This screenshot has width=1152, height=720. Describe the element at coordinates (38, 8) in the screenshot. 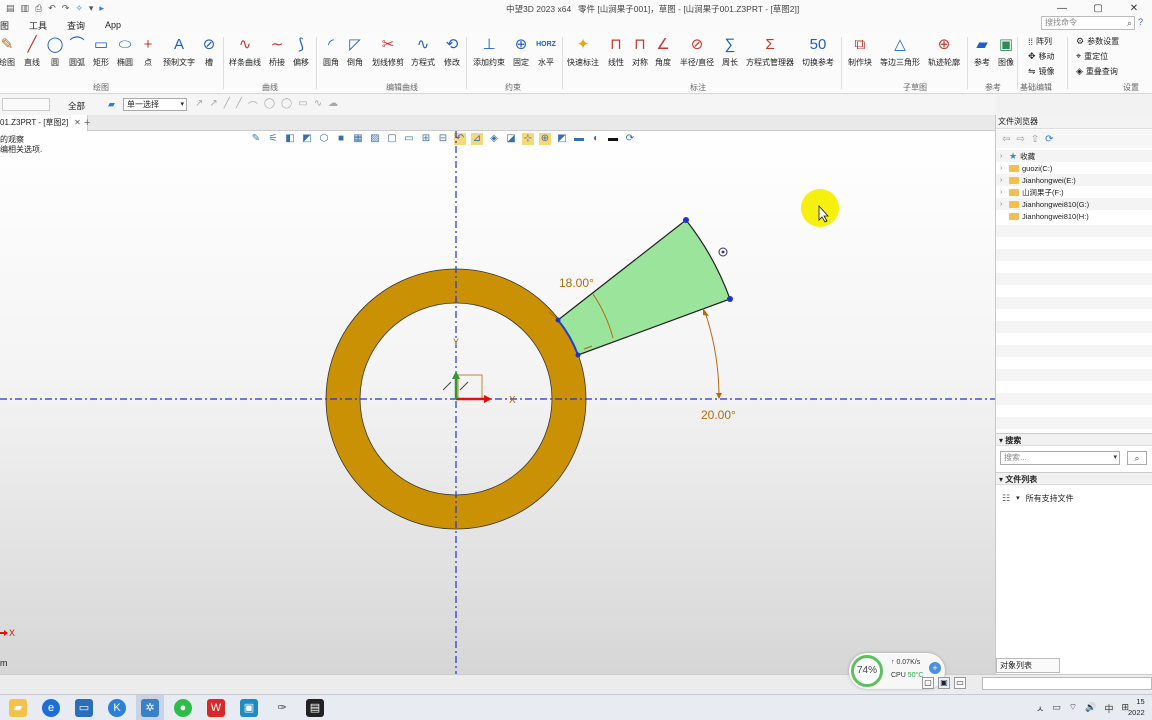

I see `print-icon: ⎙` at that location.